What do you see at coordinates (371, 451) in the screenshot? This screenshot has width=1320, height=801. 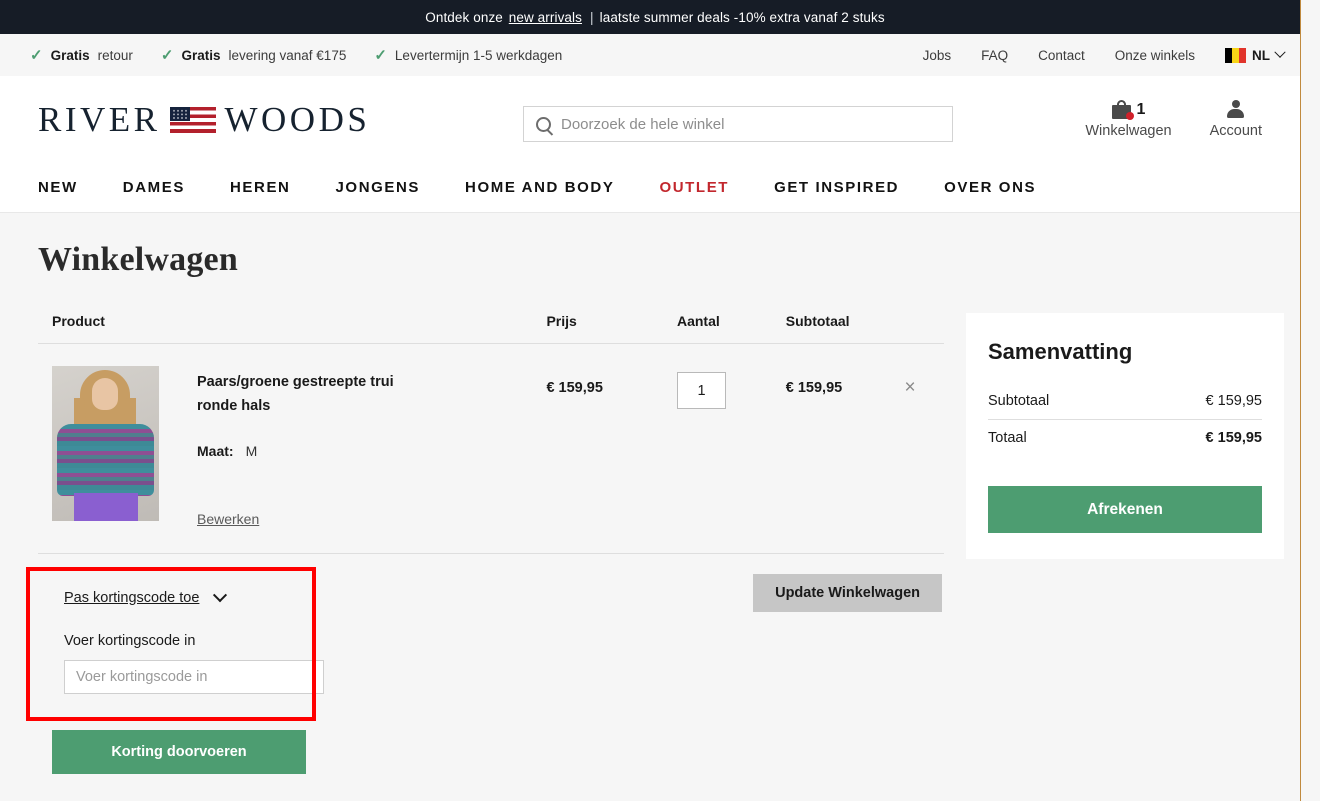 I see `product-option: Maat: M` at bounding box center [371, 451].